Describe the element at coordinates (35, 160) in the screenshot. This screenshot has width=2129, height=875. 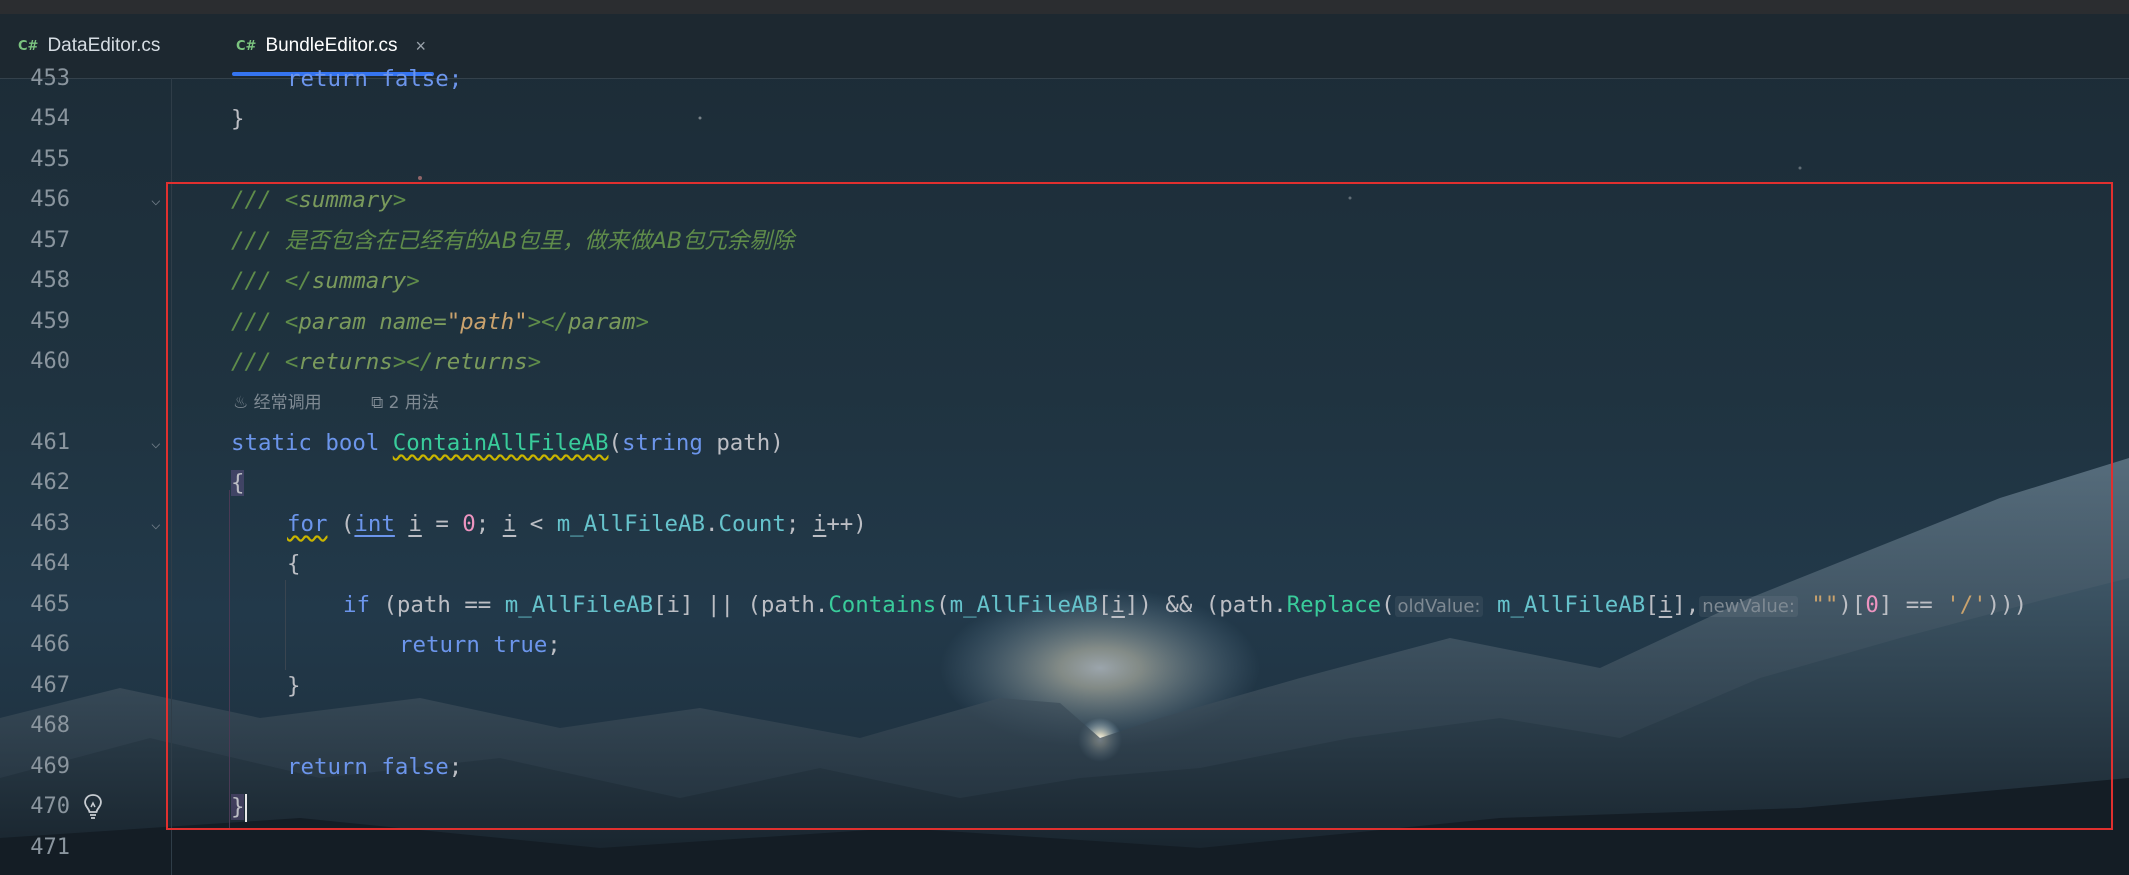
I see `line-number: 455` at that location.